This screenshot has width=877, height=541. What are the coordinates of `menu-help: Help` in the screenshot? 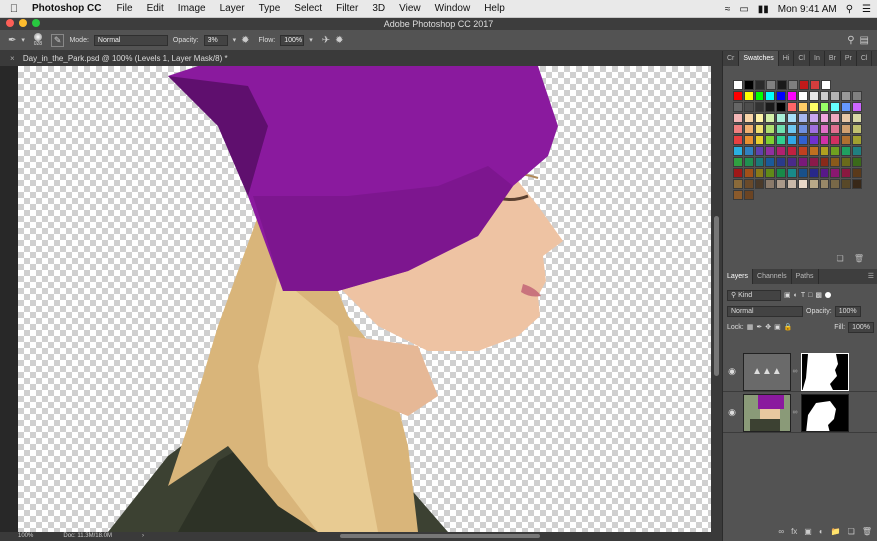 It's located at (494, 8).